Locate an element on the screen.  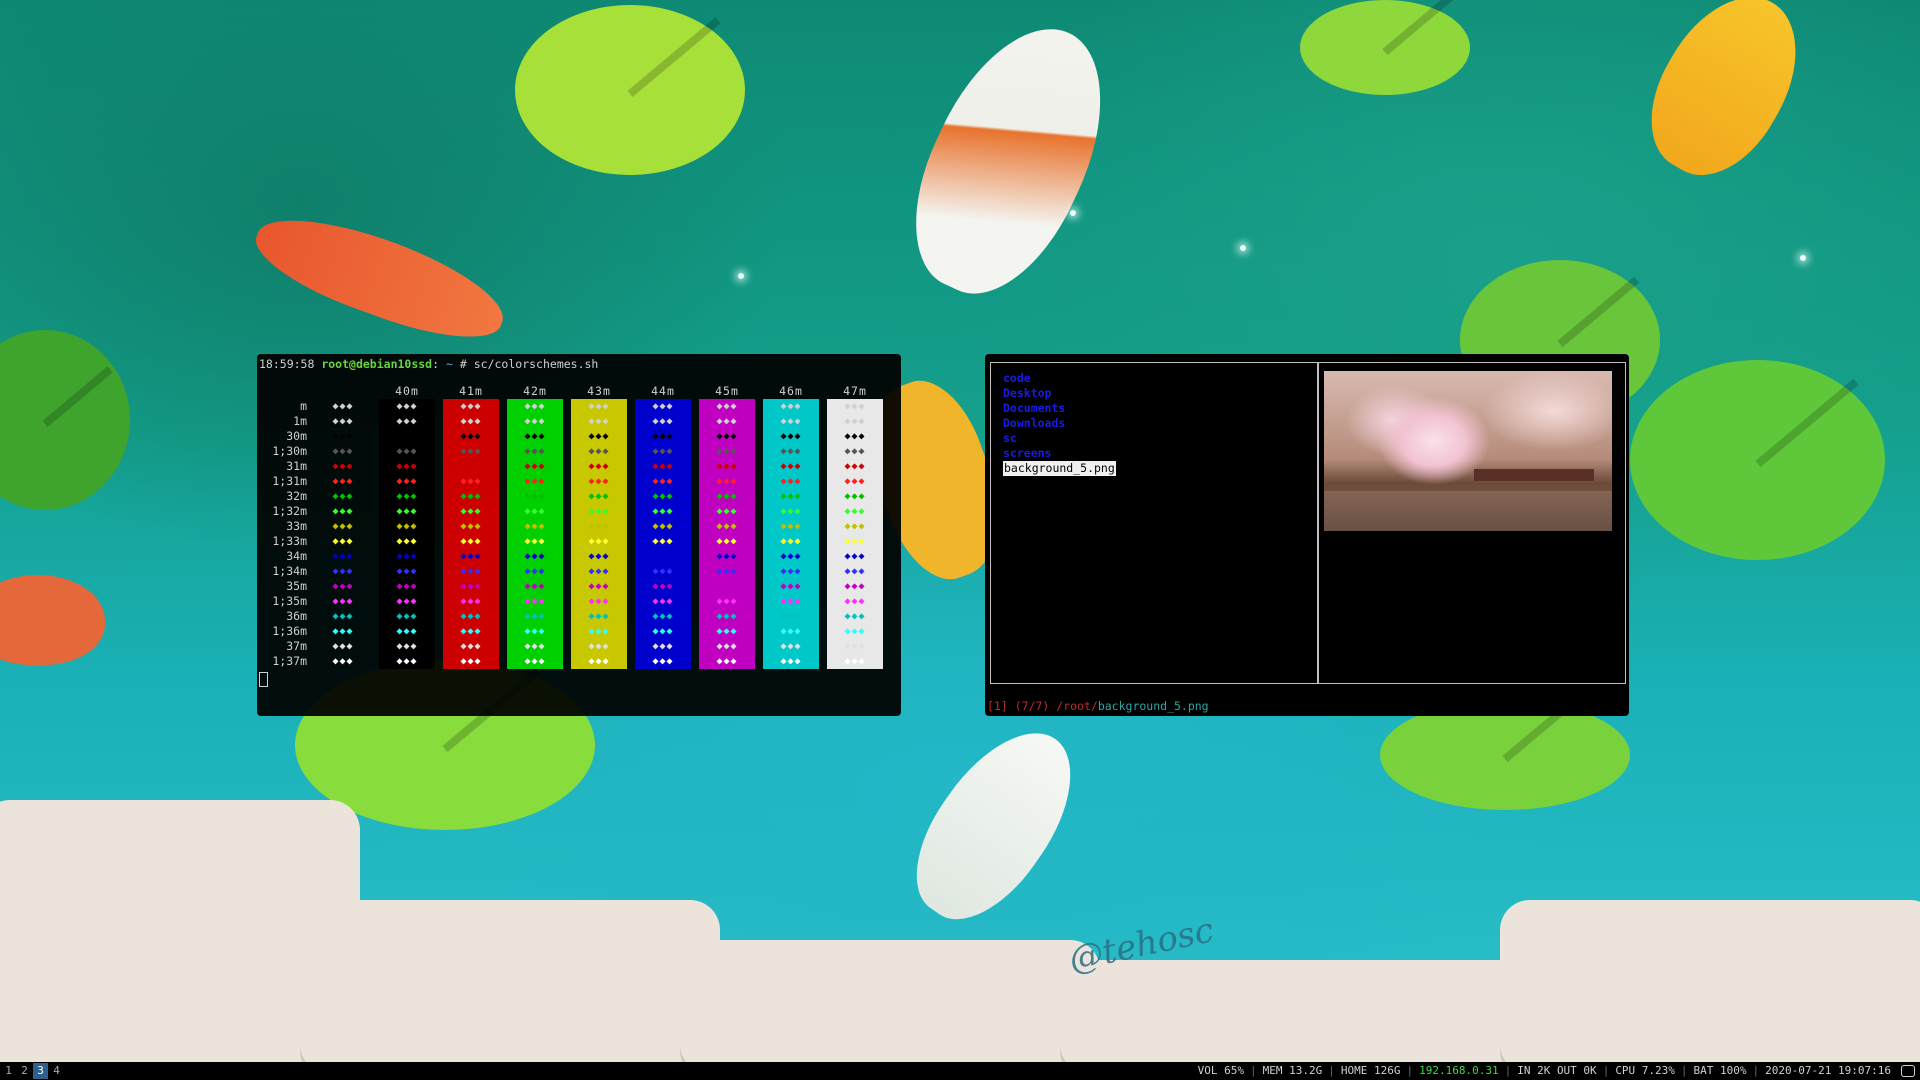
network-block: IN 2K OUT 0K is located at coordinates (1557, 1070).